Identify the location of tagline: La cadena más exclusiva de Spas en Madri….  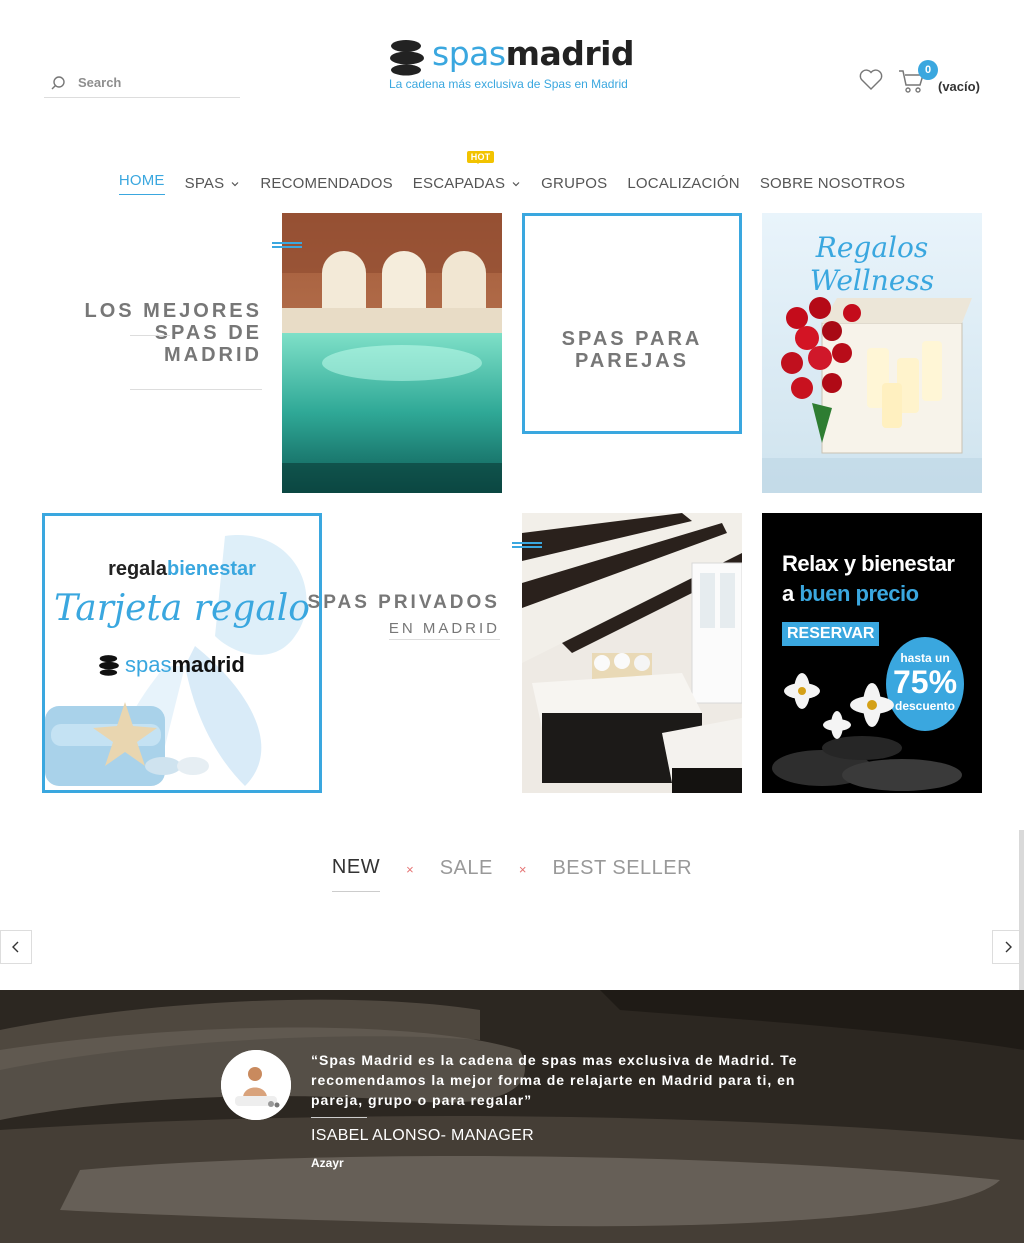
(508, 84).